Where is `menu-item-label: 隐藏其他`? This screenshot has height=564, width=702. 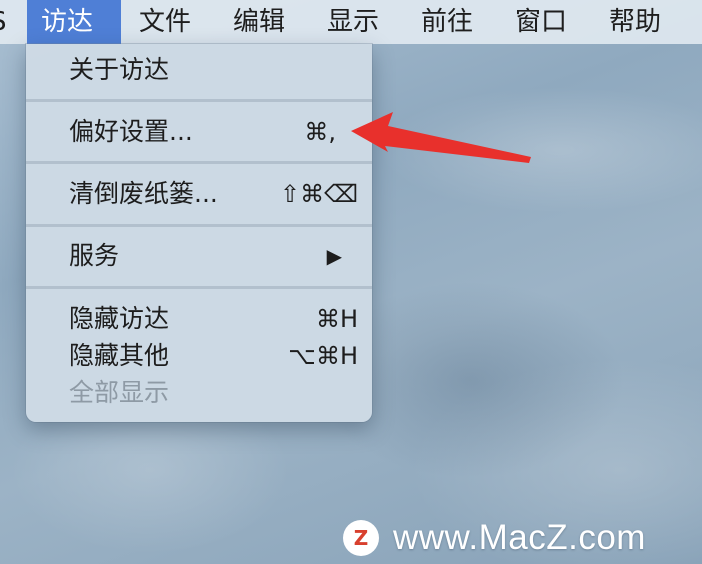 menu-item-label: 隐藏其他 is located at coordinates (119, 355).